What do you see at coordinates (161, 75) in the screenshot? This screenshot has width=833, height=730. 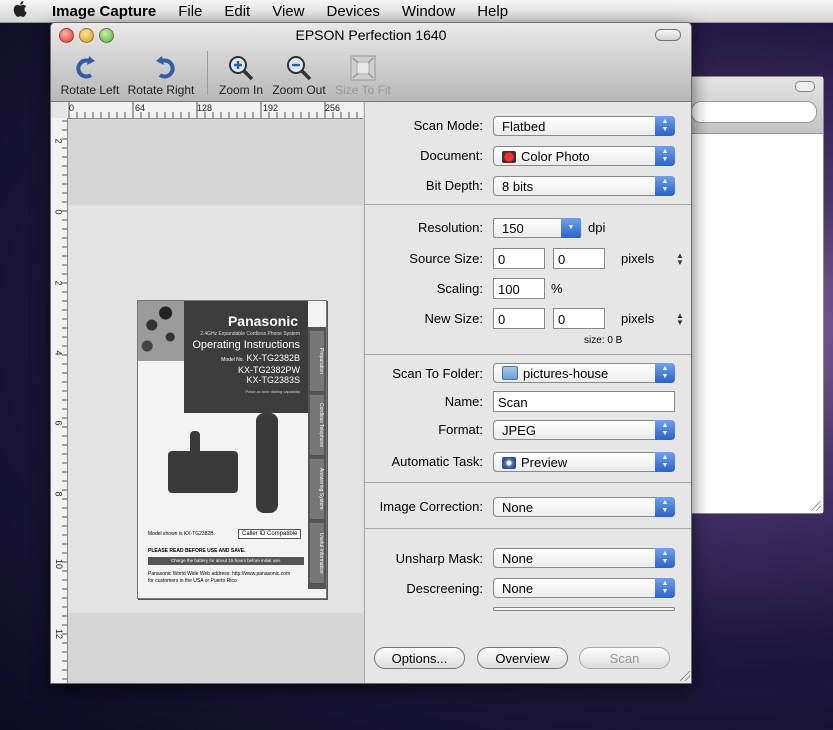 I see `rotate-right-button: Rotate Right` at bounding box center [161, 75].